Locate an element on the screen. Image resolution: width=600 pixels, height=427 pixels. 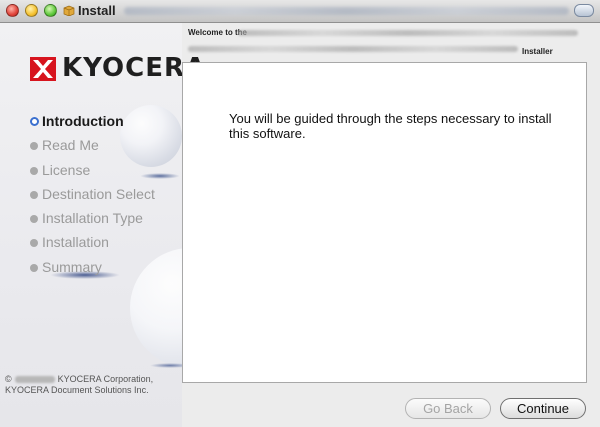
step-label: Introduction is located at coordinates (83, 121).